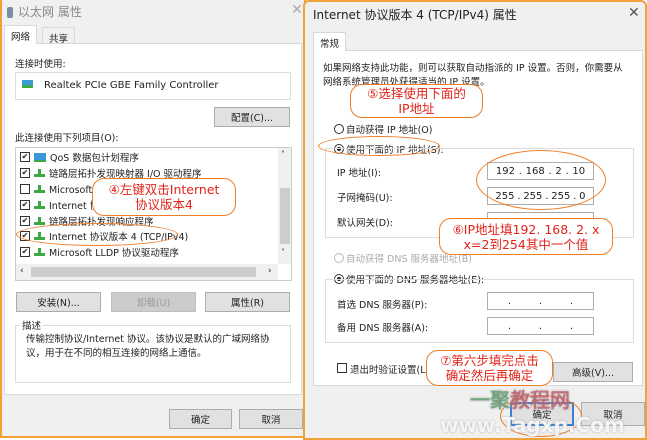 The width and height of the screenshot is (647, 440). Describe the element at coordinates (143, 272) in the screenshot. I see `scroll-thumb-h` at that location.